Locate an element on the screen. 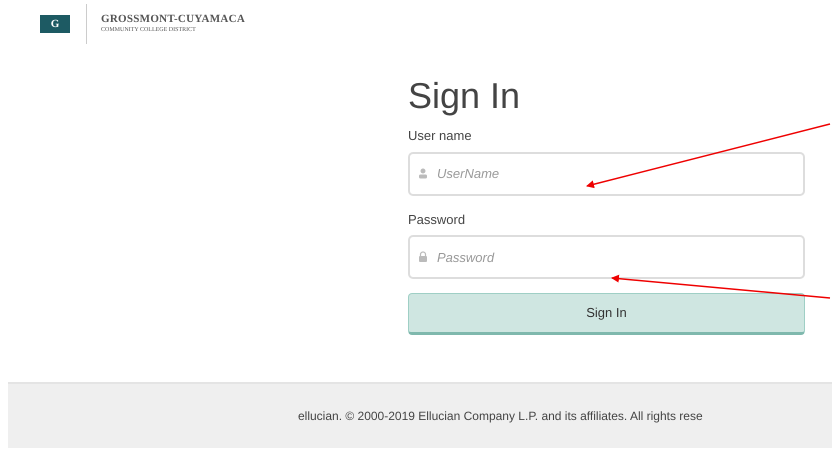 This screenshot has height=451, width=832. field-label: User name is located at coordinates (440, 136).